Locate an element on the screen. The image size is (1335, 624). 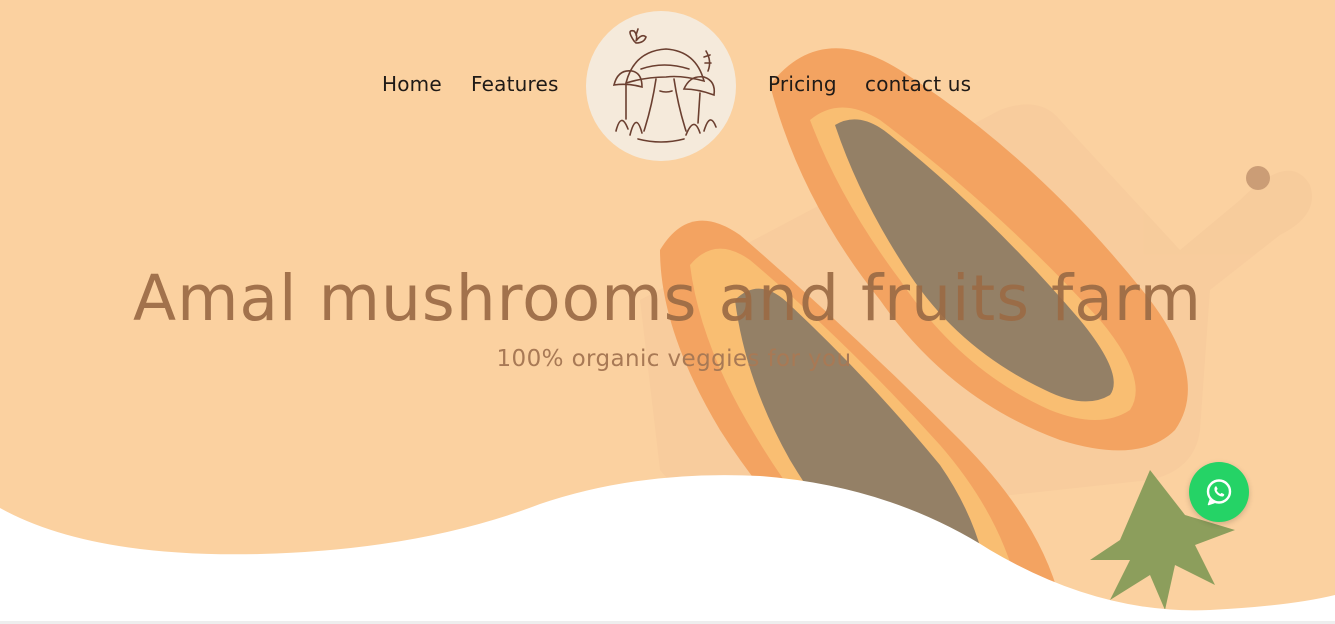
nav-link-home: Home is located at coordinates (412, 84).